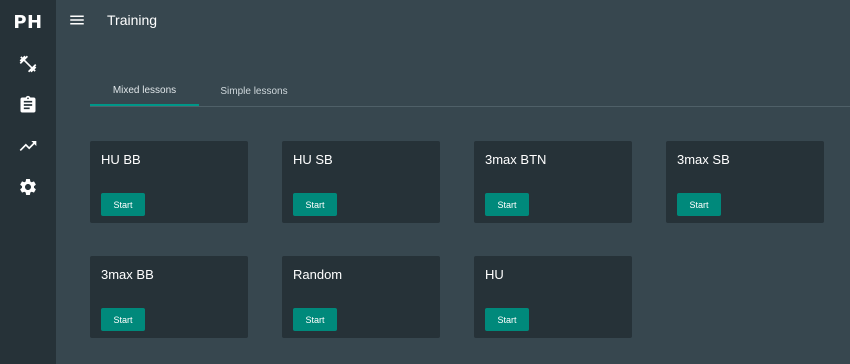 The image size is (850, 364). What do you see at coordinates (470, 91) in the screenshot?
I see `lesson-tabs: Mixed lessons Simple lessons` at bounding box center [470, 91].